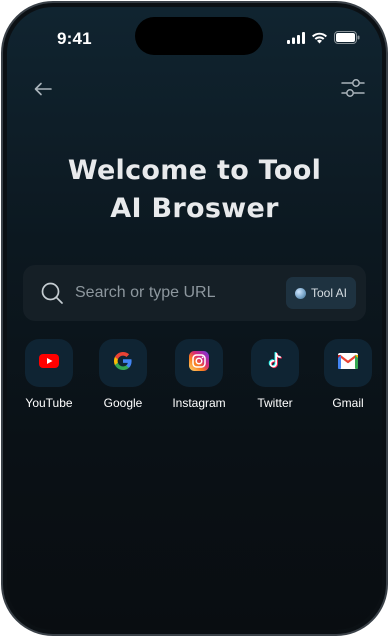 Image resolution: width=391 pixels, height=639 pixels. I want to click on sliders-icon, so click(353, 90).